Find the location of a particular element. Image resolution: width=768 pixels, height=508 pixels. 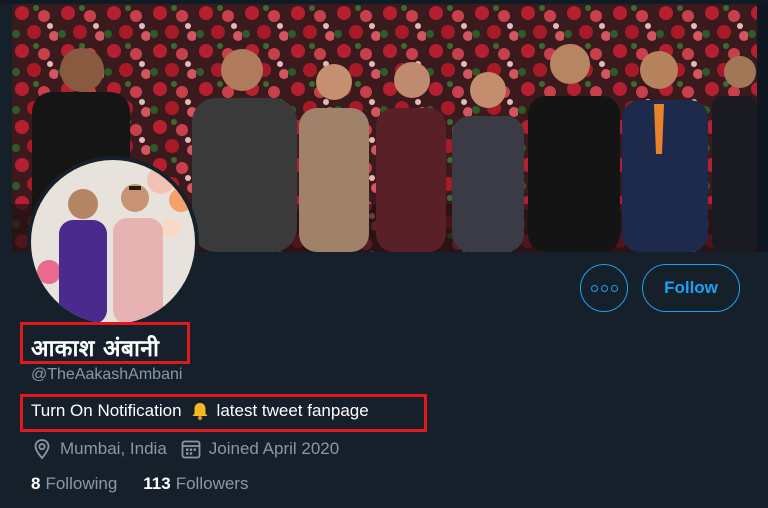

more-options-button is located at coordinates (604, 288).